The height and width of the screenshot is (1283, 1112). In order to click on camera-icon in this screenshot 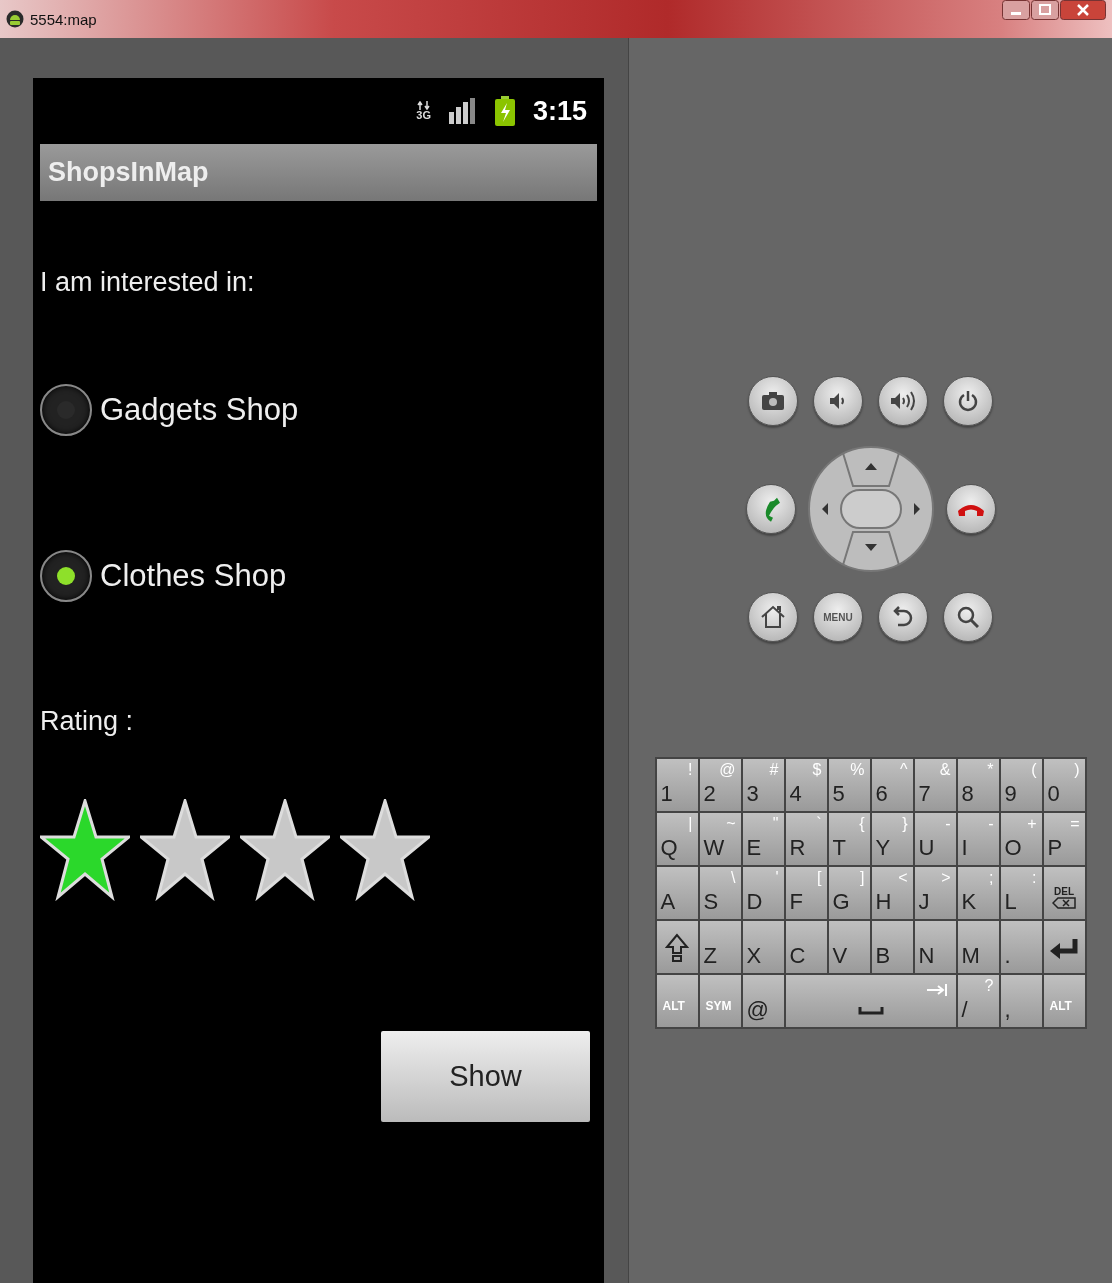, I will do `click(773, 401)`.